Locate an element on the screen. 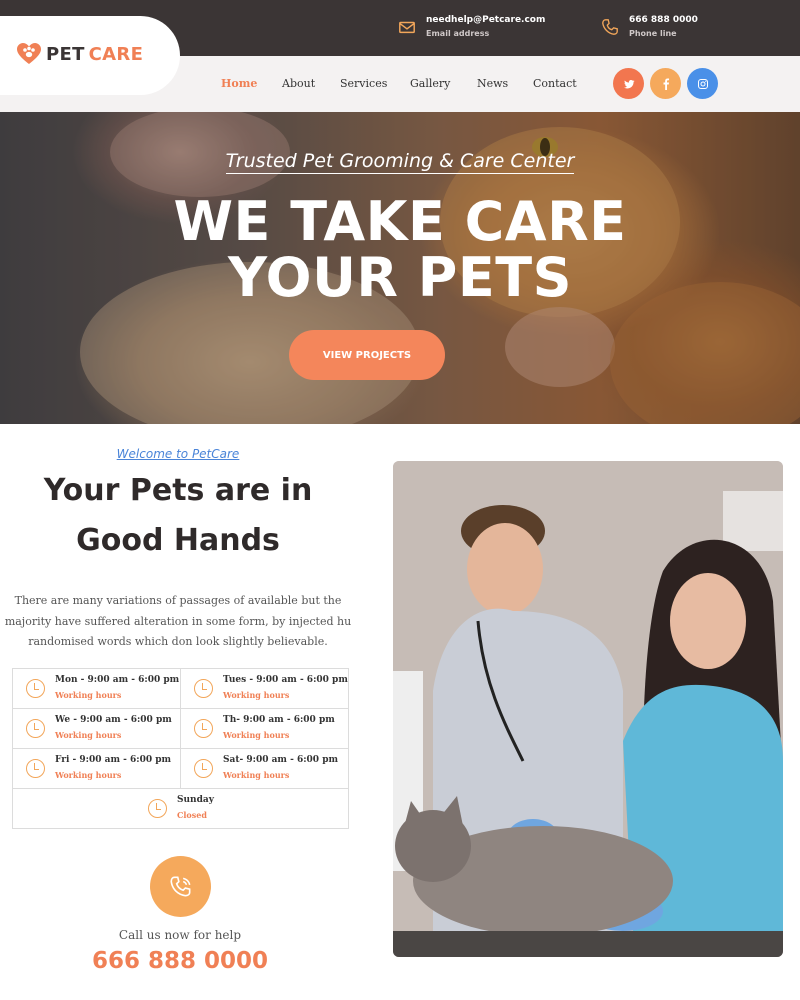  hours-day: Th- 9:00 am - 6:00 pm is located at coordinates (279, 720).